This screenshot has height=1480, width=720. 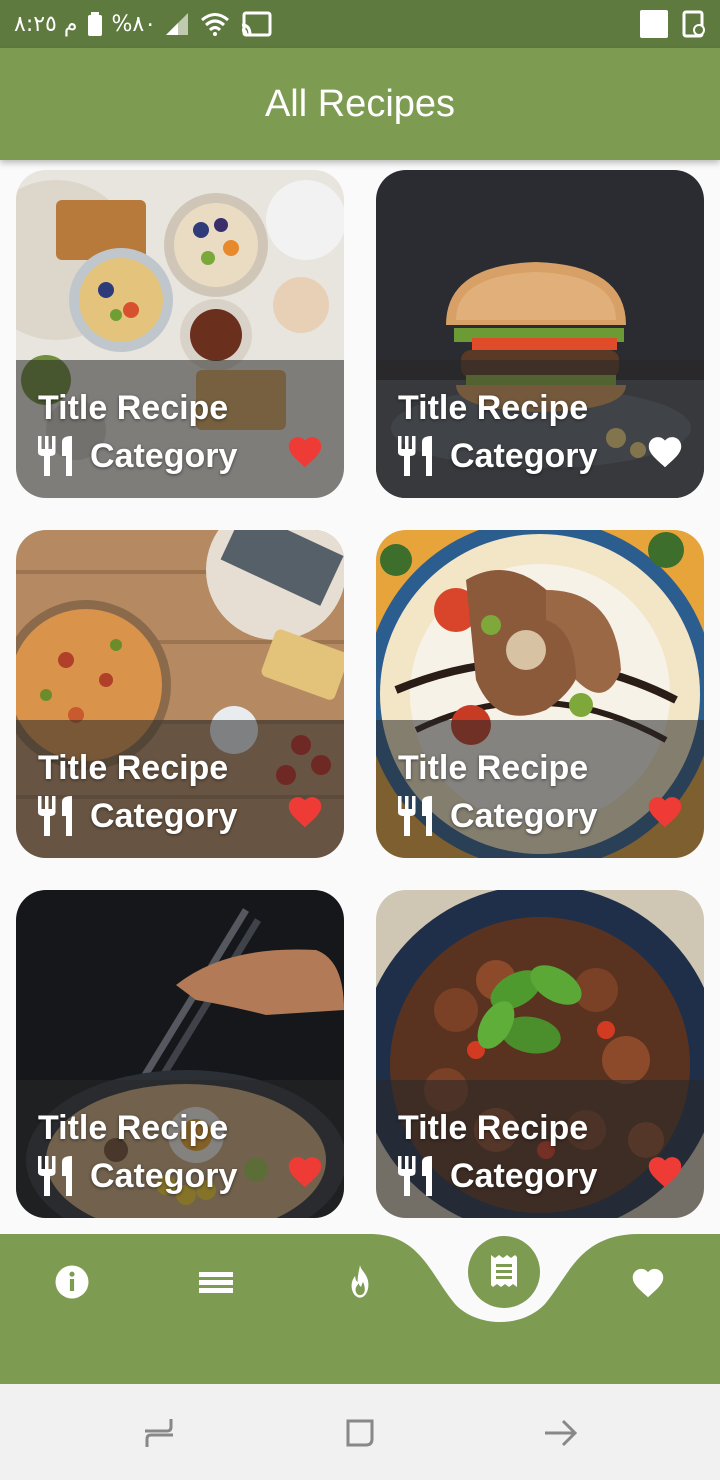 I want to click on system-navigation-bar, so click(x=360, y=1432).